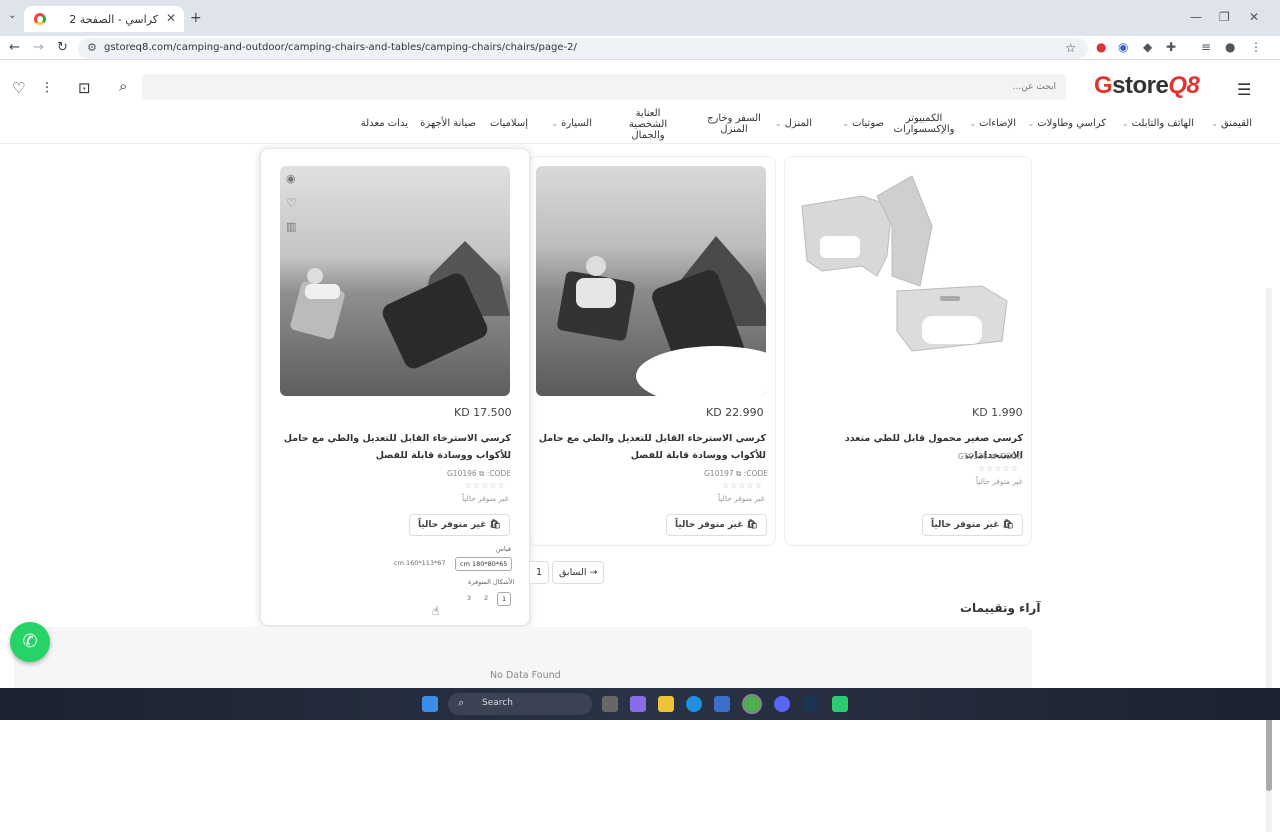 This screenshot has width=1280, height=832. Describe the element at coordinates (722, 704) in the screenshot. I see `store-icon` at that location.